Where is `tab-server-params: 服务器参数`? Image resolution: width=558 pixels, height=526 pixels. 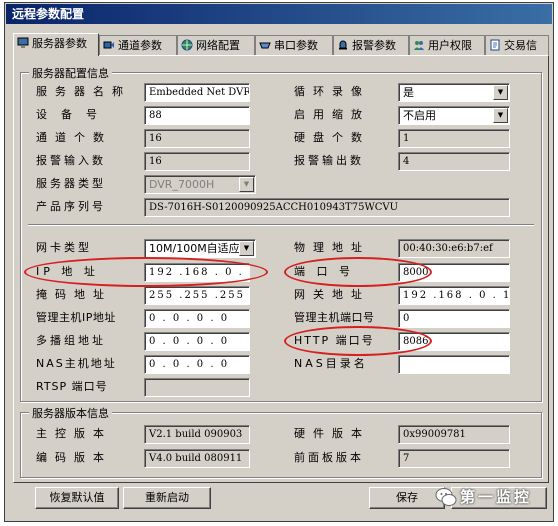 tab-server-params: 服务器参数 is located at coordinates (56, 44).